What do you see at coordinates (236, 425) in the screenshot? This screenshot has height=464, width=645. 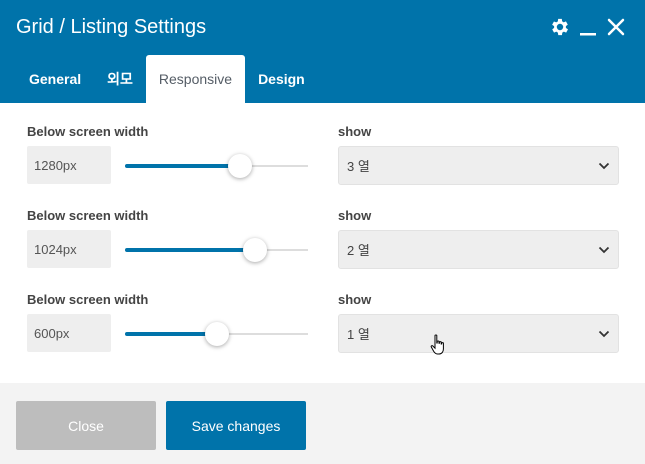 I see `save-changes-button: Save changes` at bounding box center [236, 425].